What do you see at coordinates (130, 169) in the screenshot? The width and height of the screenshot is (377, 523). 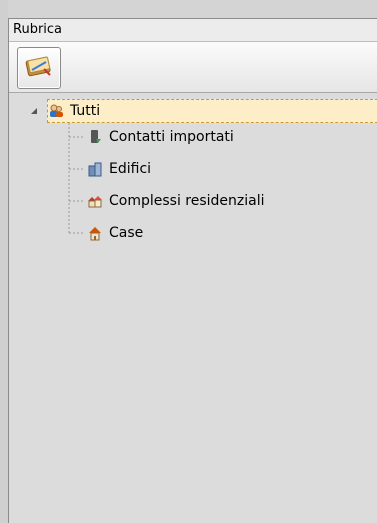 I see `tree-item-label: Edifici` at bounding box center [130, 169].